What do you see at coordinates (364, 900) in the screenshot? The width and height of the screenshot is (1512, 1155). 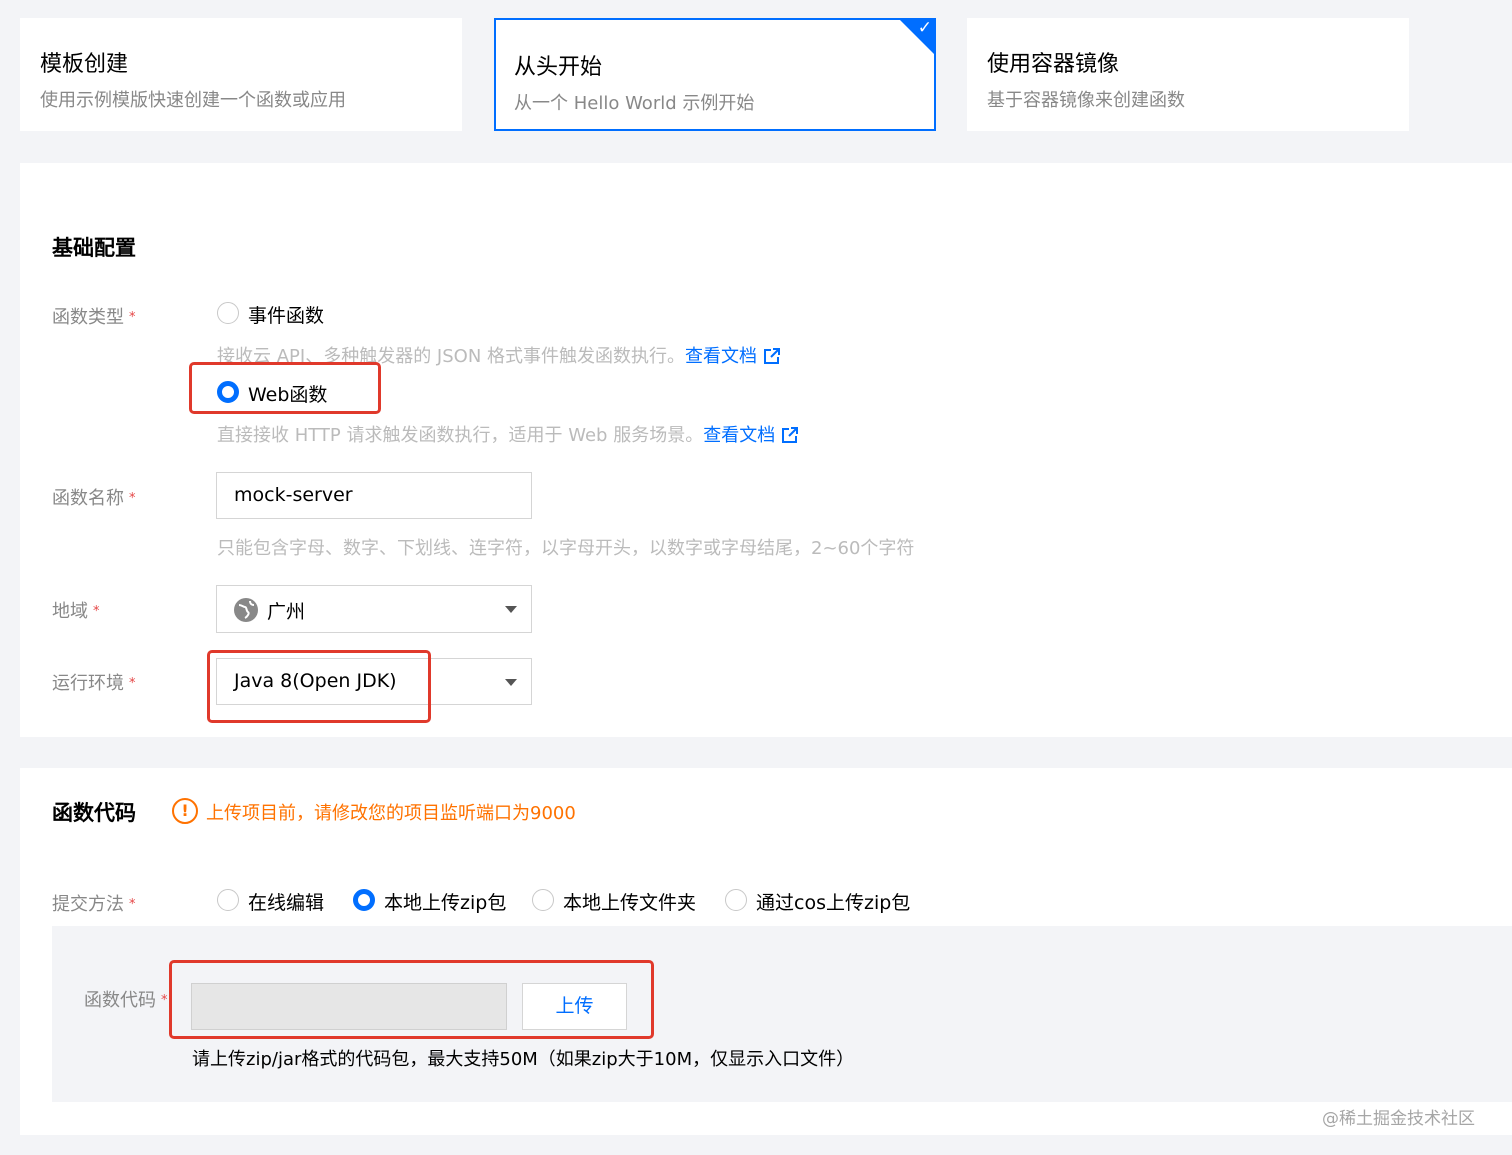 I see `method-local-zip-radio` at bounding box center [364, 900].